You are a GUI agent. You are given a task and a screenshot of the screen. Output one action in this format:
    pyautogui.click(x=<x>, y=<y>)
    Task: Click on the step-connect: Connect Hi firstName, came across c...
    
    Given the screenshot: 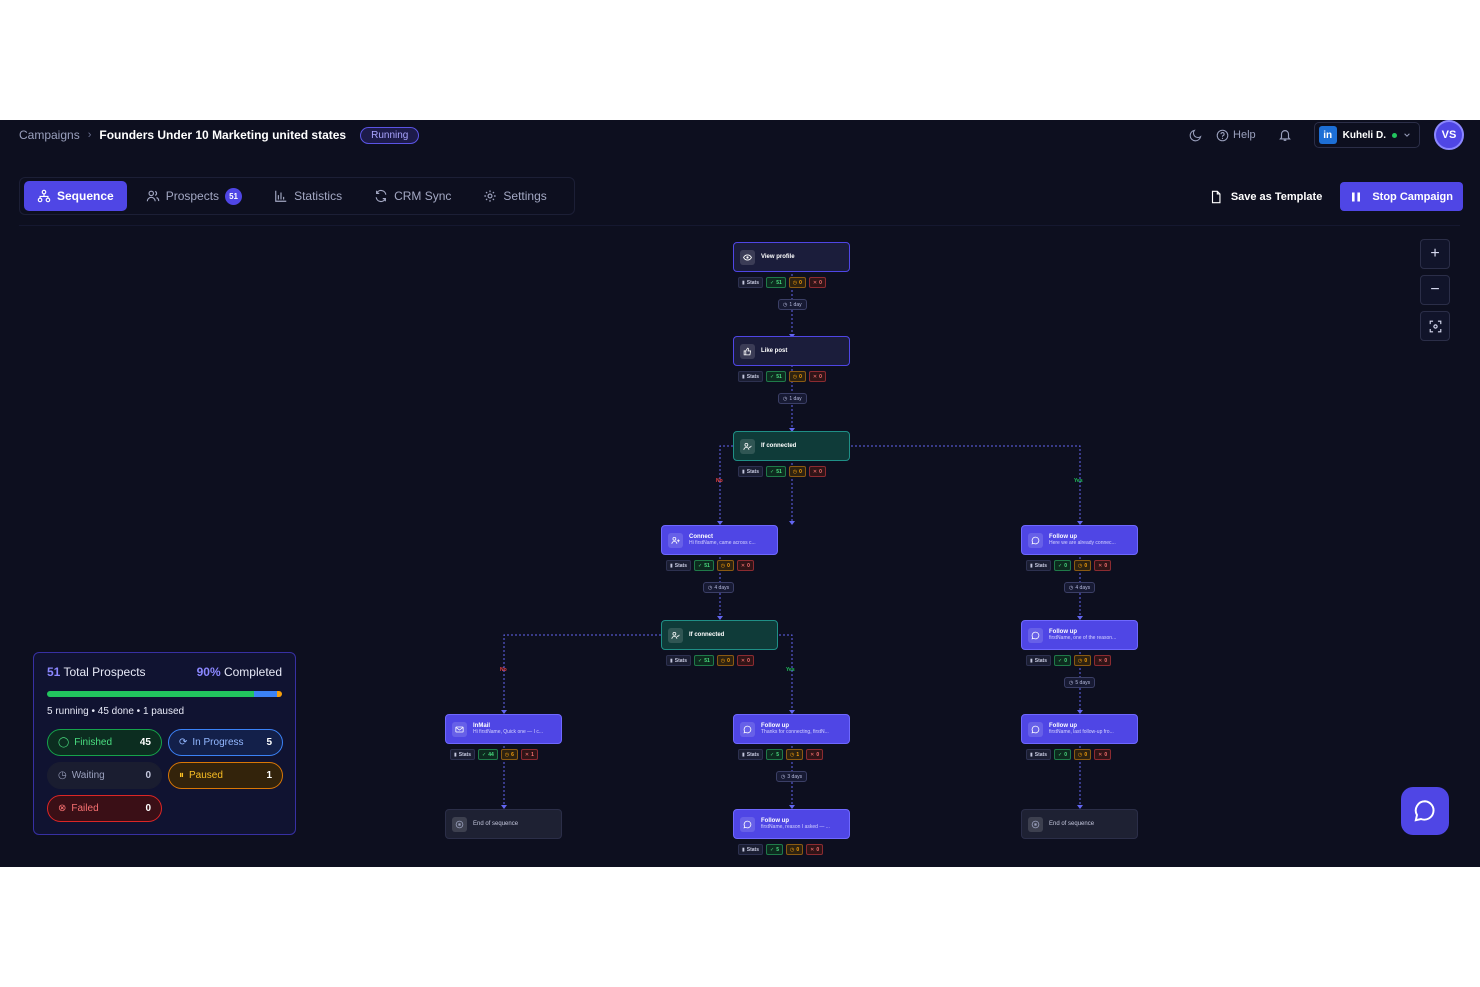 What is the action you would take?
    pyautogui.click(x=719, y=540)
    